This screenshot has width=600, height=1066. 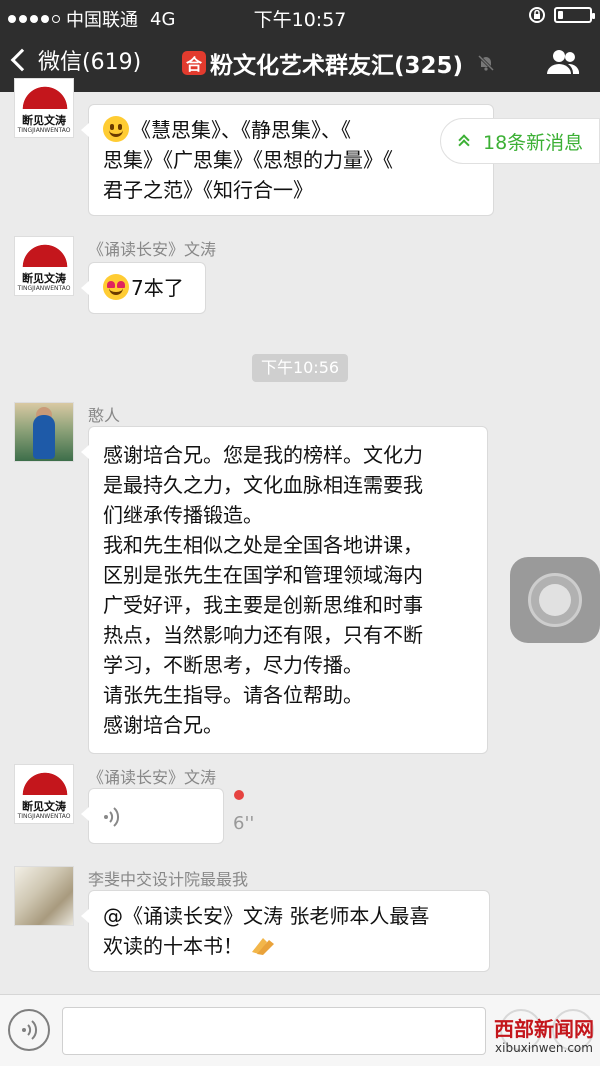 I want to click on back-label: 微信(619), so click(x=90, y=62).